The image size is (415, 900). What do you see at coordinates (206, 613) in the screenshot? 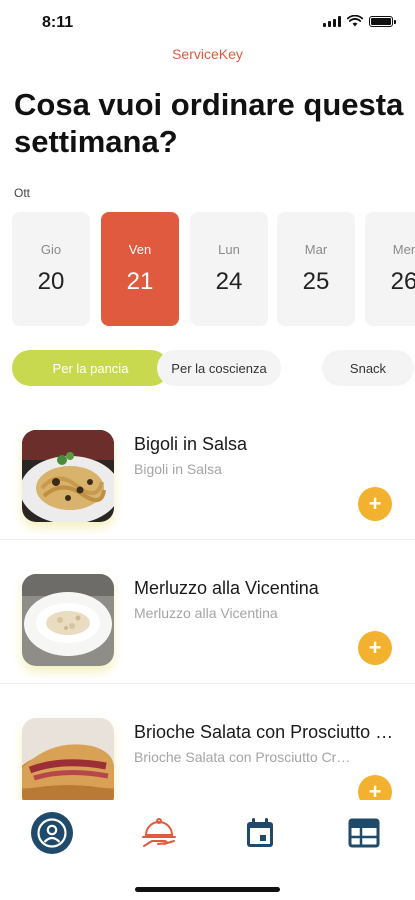
I see `dish-description: Merluzzo alla Vicentina` at bounding box center [206, 613].